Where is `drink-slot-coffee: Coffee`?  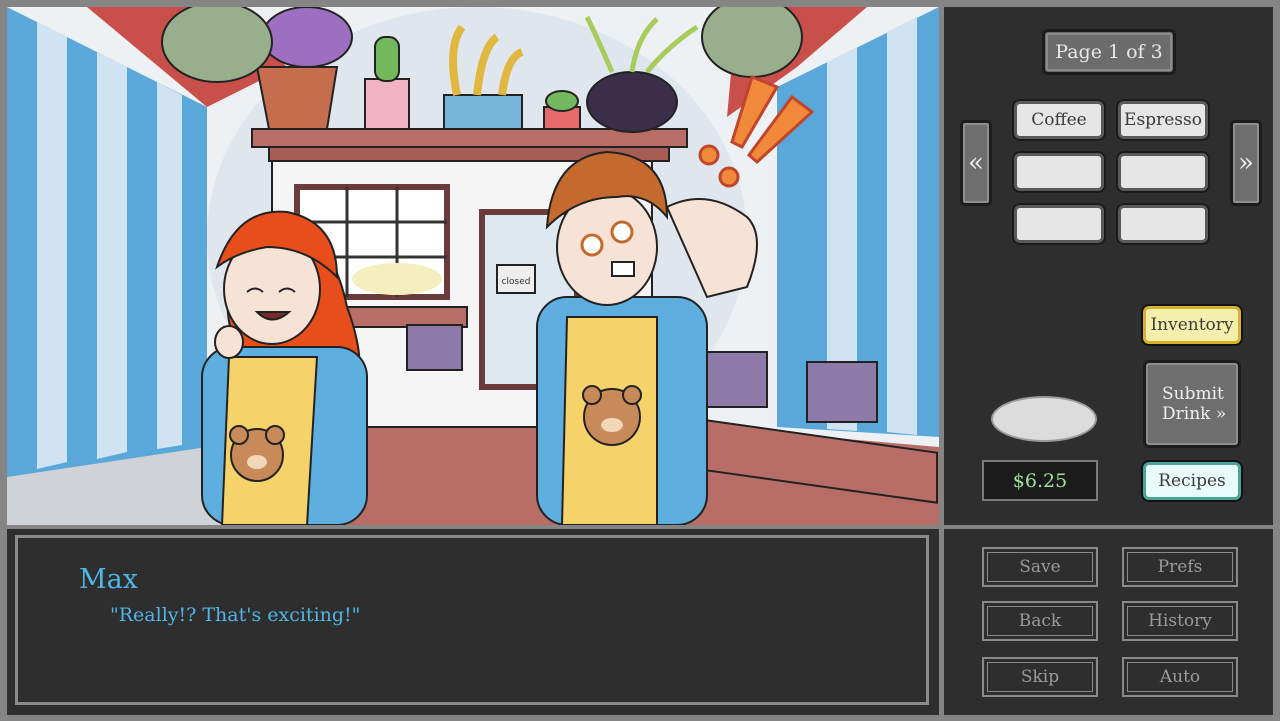
drink-slot-coffee: Coffee is located at coordinates (1059, 120).